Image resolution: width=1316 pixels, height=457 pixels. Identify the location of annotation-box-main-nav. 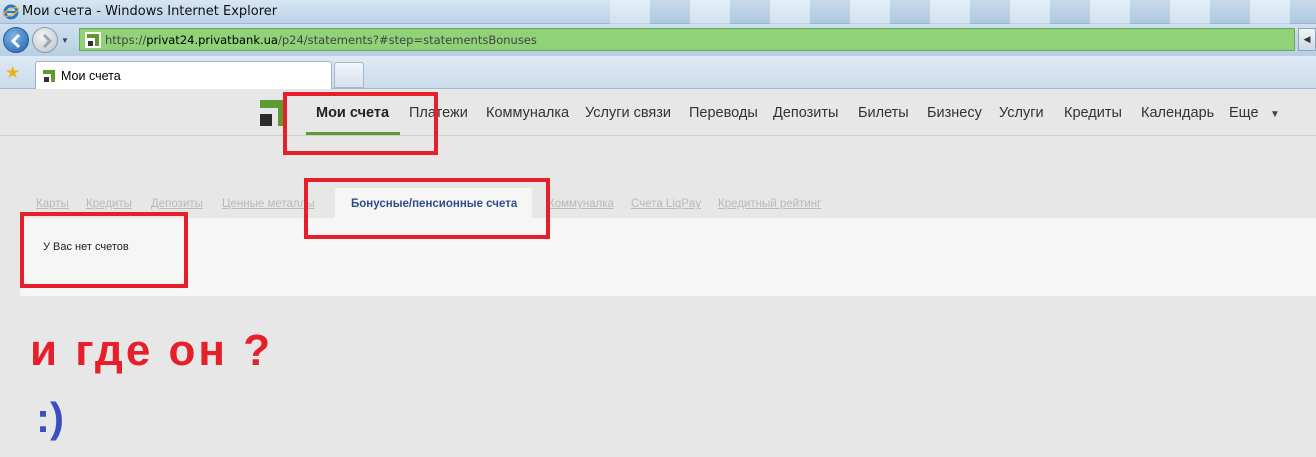
(360, 123).